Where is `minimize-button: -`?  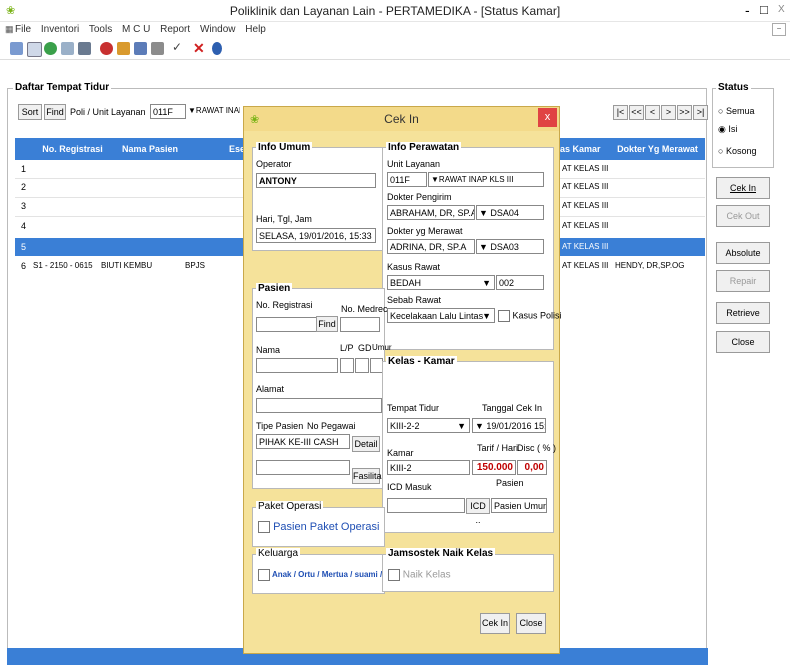 minimize-button: - is located at coordinates (747, 10).